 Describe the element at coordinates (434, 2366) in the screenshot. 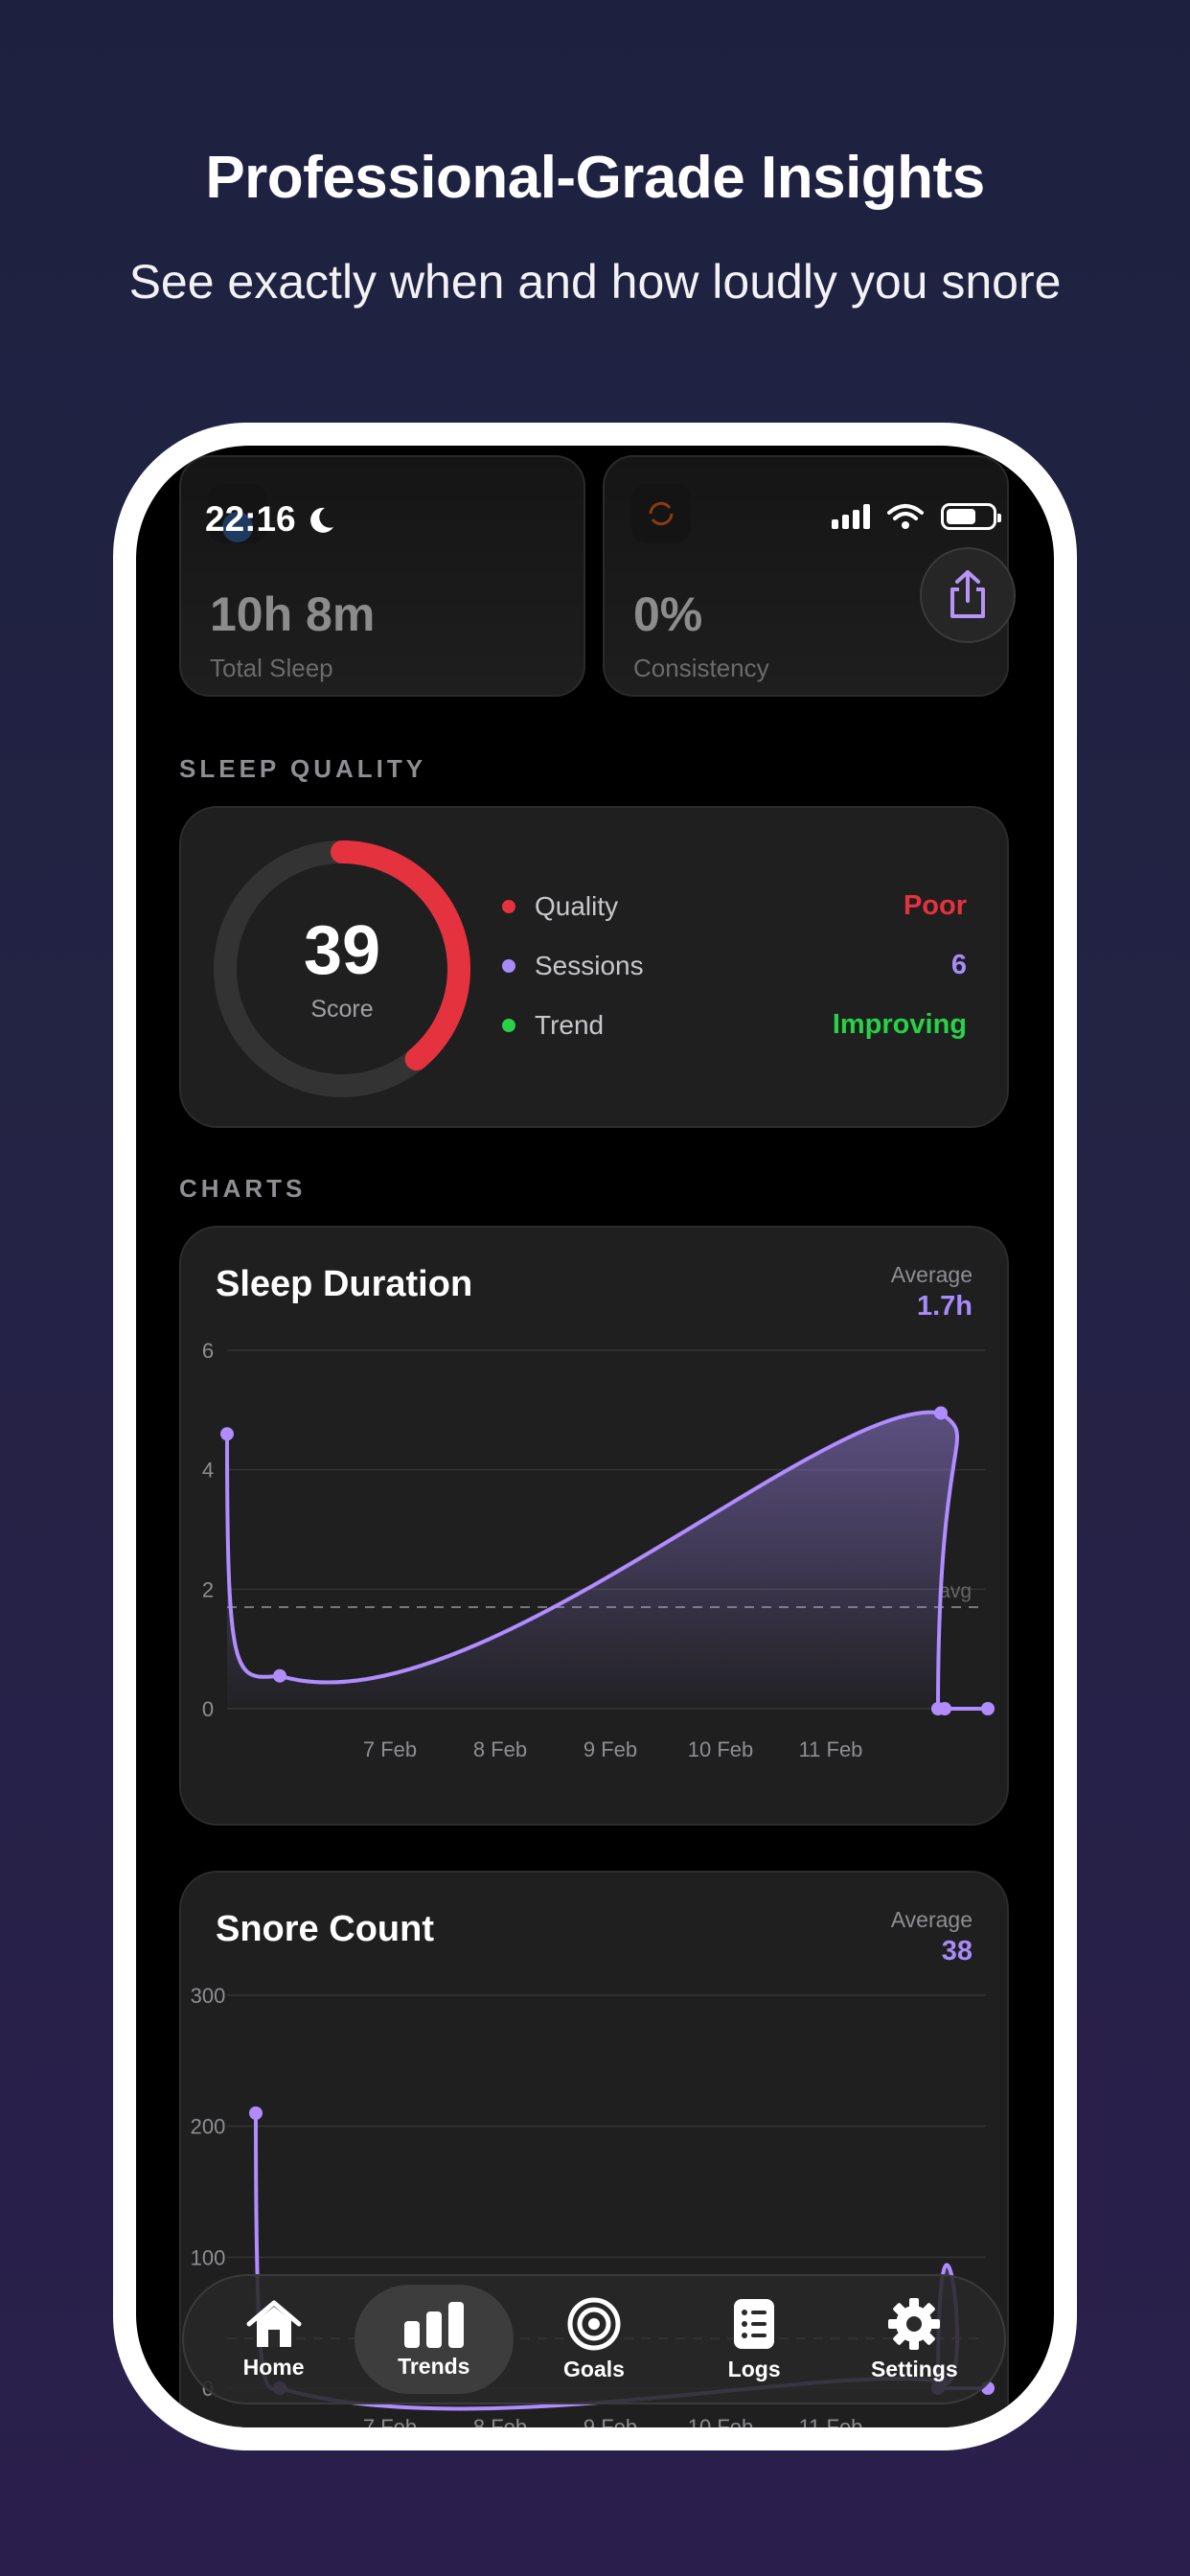

I see `tab-label: Trends` at that location.